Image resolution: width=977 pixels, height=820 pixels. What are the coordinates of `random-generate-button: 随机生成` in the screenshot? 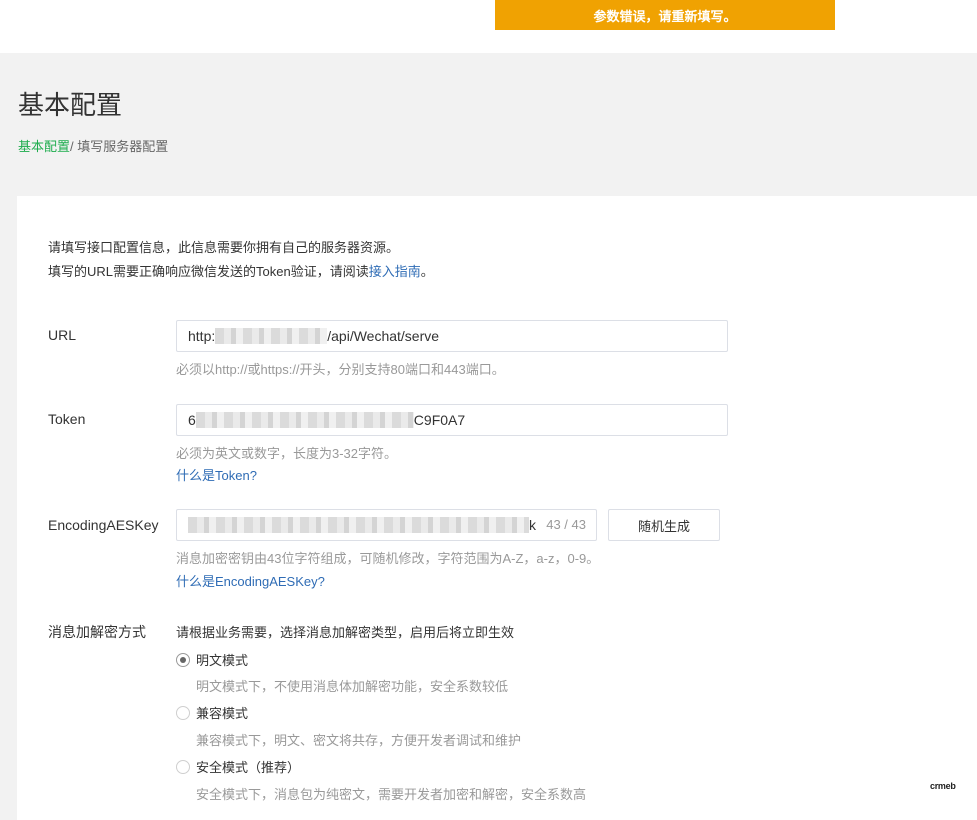 It's located at (664, 525).